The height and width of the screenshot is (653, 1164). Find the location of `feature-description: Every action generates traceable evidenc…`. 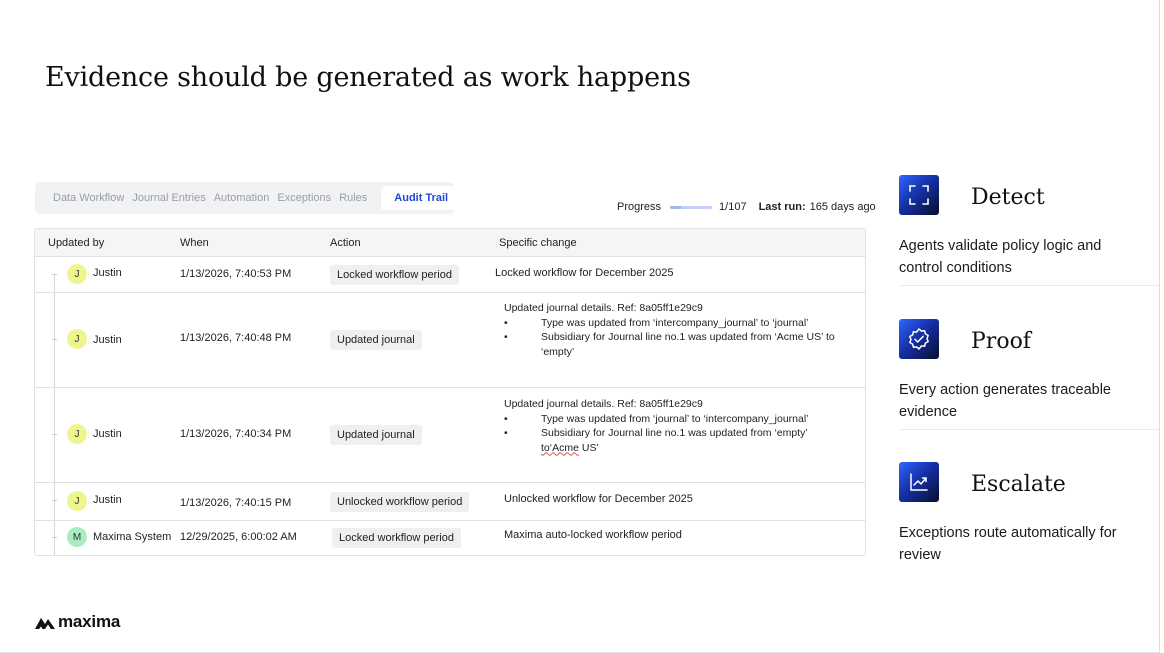

feature-description: Every action generates traceable evidenc… is located at coordinates (1005, 401).